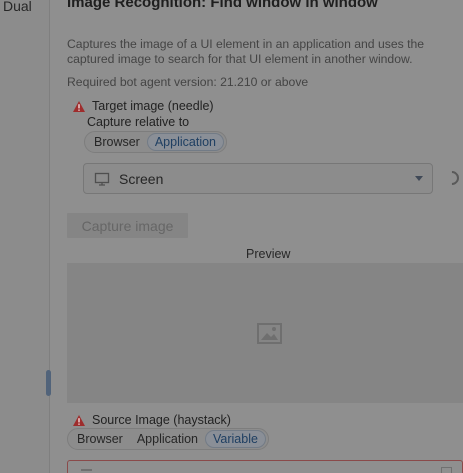  Describe the element at coordinates (100, 439) in the screenshot. I see `source-option-browser: Browser` at that location.